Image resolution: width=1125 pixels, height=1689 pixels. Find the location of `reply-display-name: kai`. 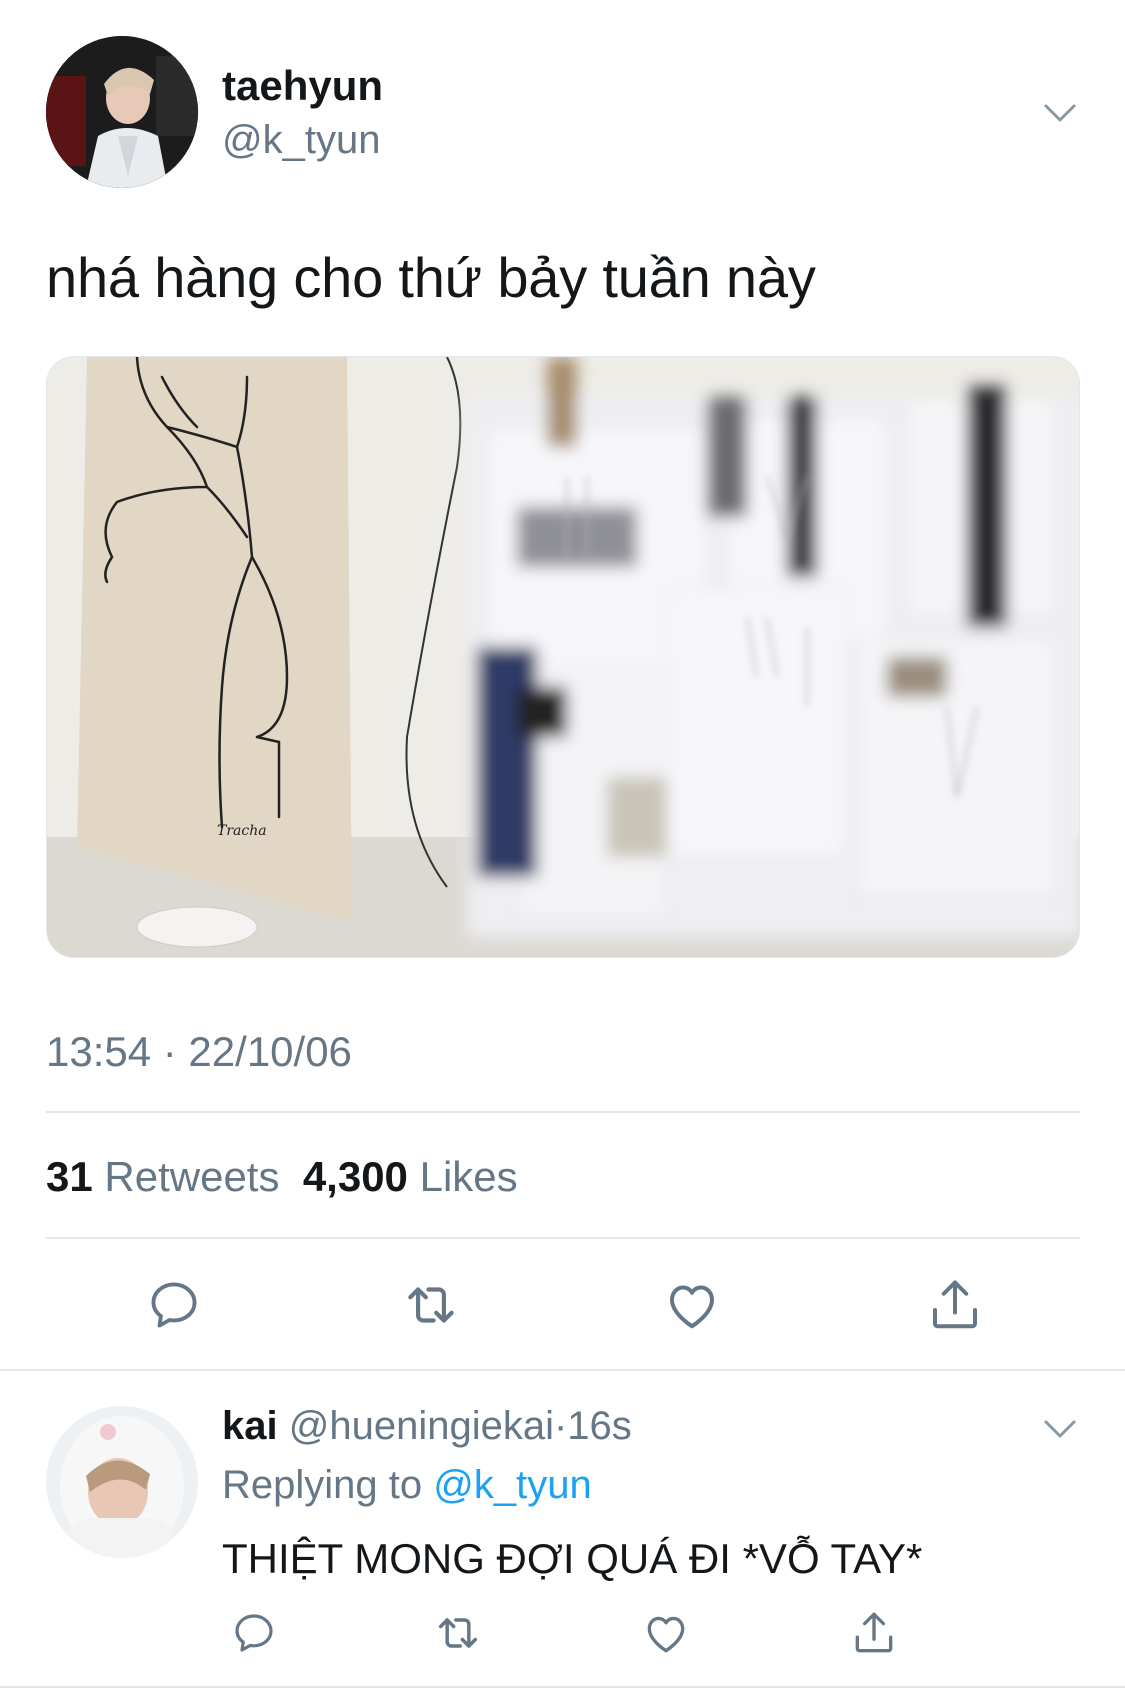

reply-display-name: kai is located at coordinates (250, 1426).